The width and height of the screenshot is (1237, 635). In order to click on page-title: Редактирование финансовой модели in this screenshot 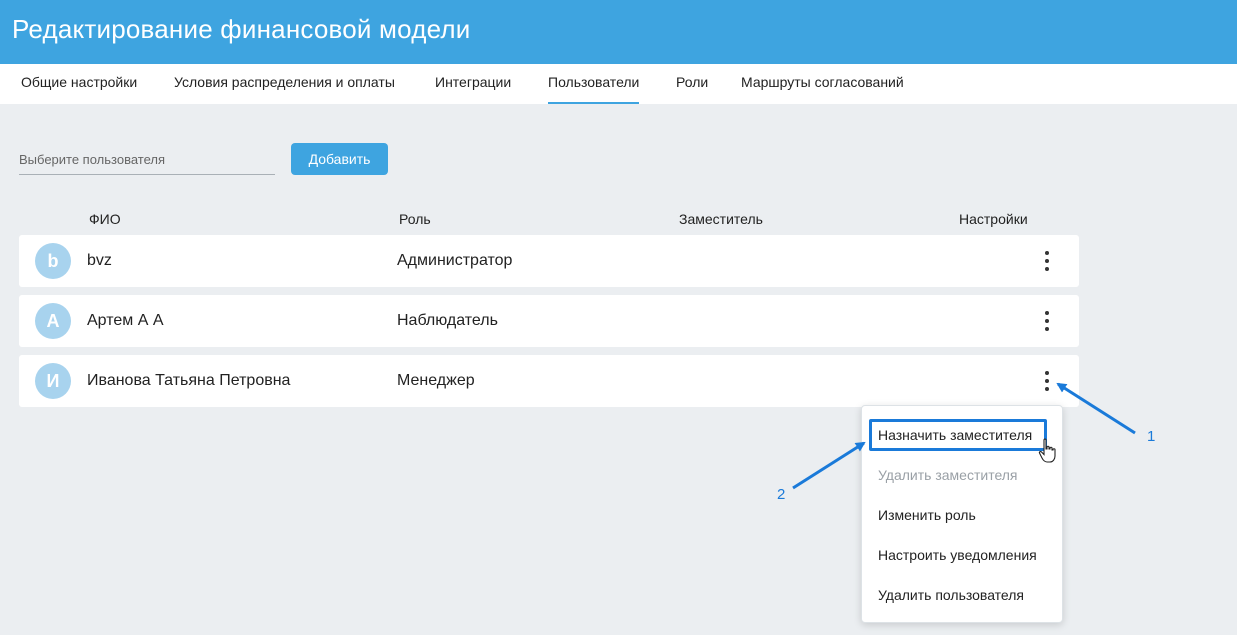, I will do `click(241, 29)`.